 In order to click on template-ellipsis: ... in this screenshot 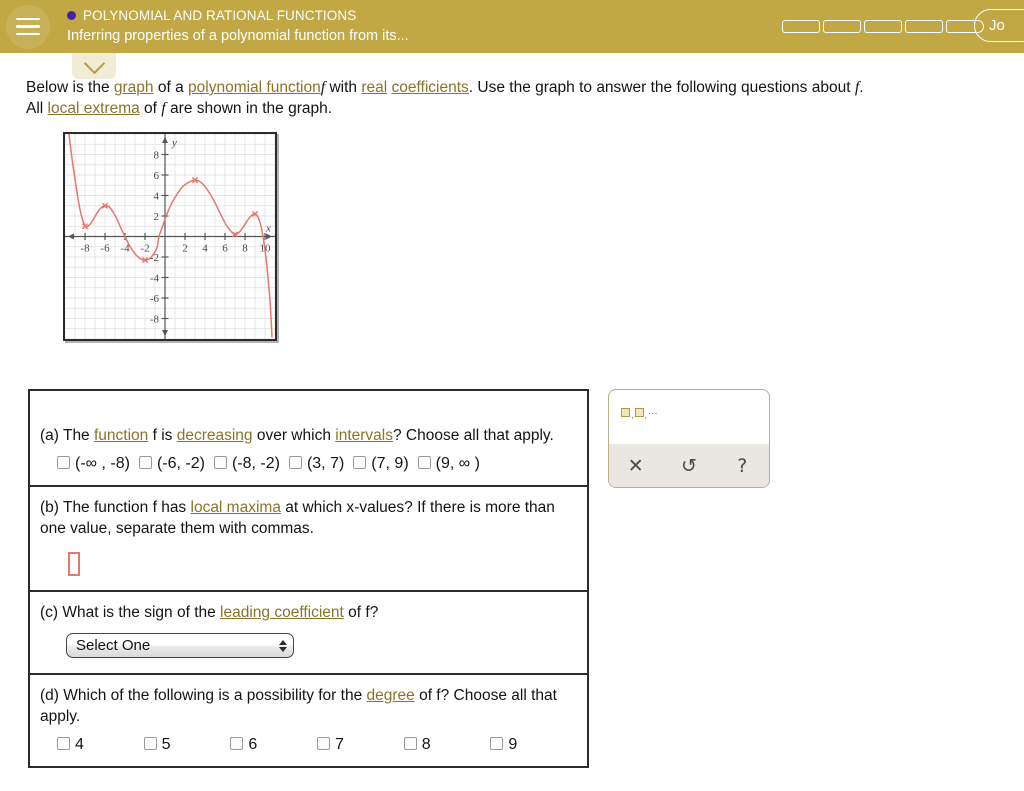, I will do `click(653, 411)`.